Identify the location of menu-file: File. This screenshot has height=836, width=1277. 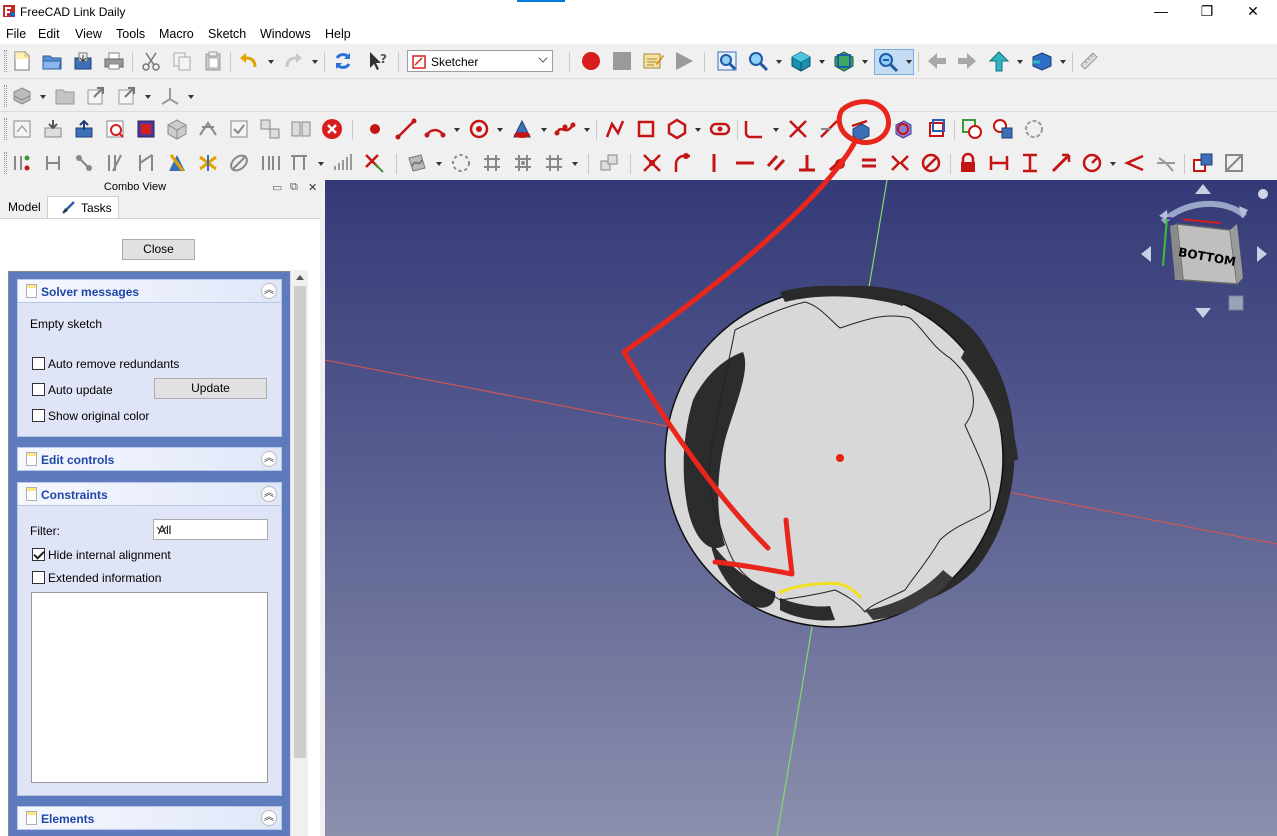
(16, 34).